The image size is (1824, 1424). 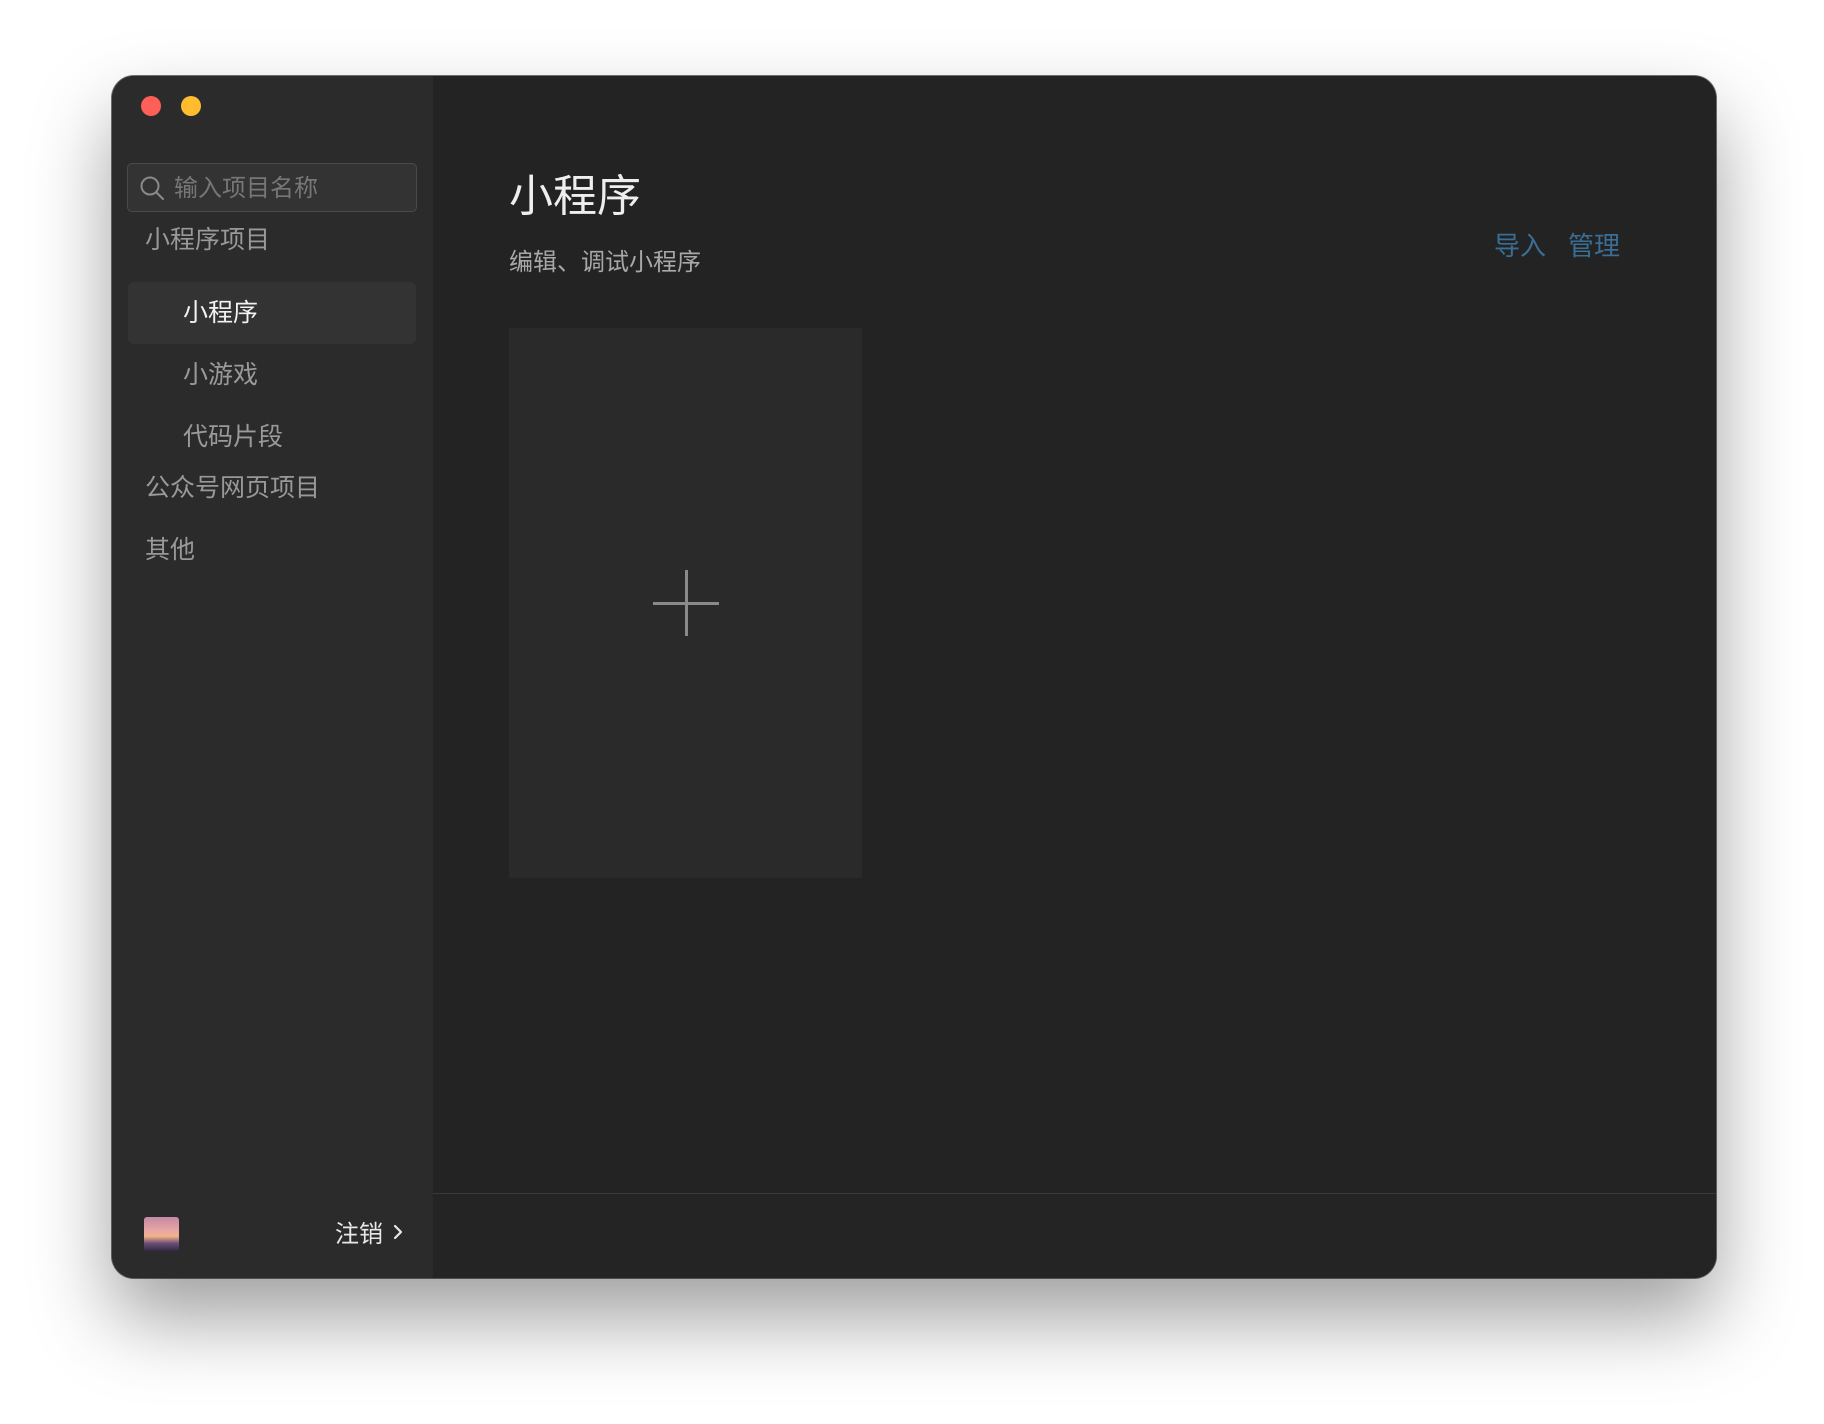 What do you see at coordinates (161, 1234) in the screenshot?
I see `avatar` at bounding box center [161, 1234].